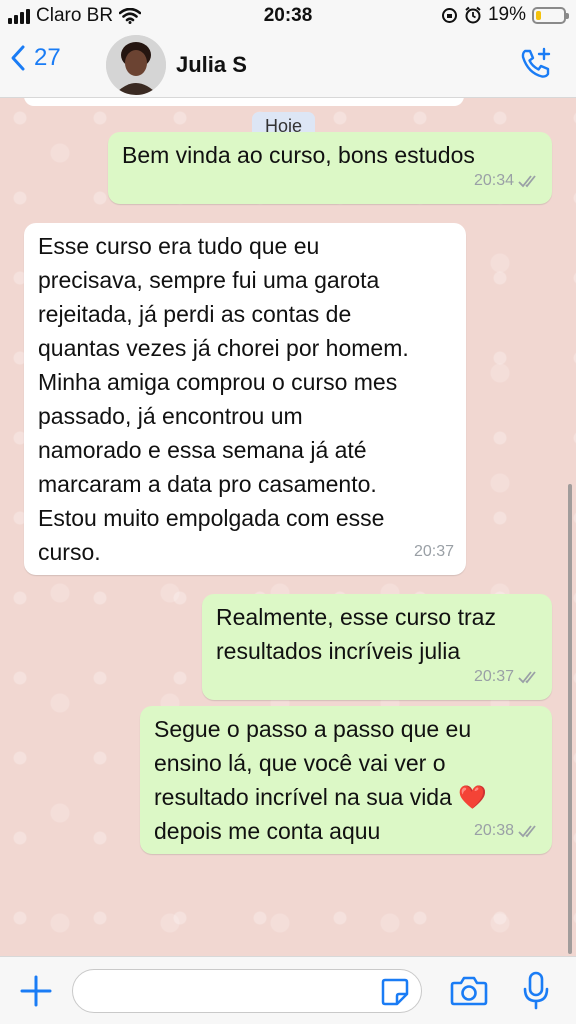 The height and width of the screenshot is (1024, 576). I want to click on microphone-button, so click(536, 993).